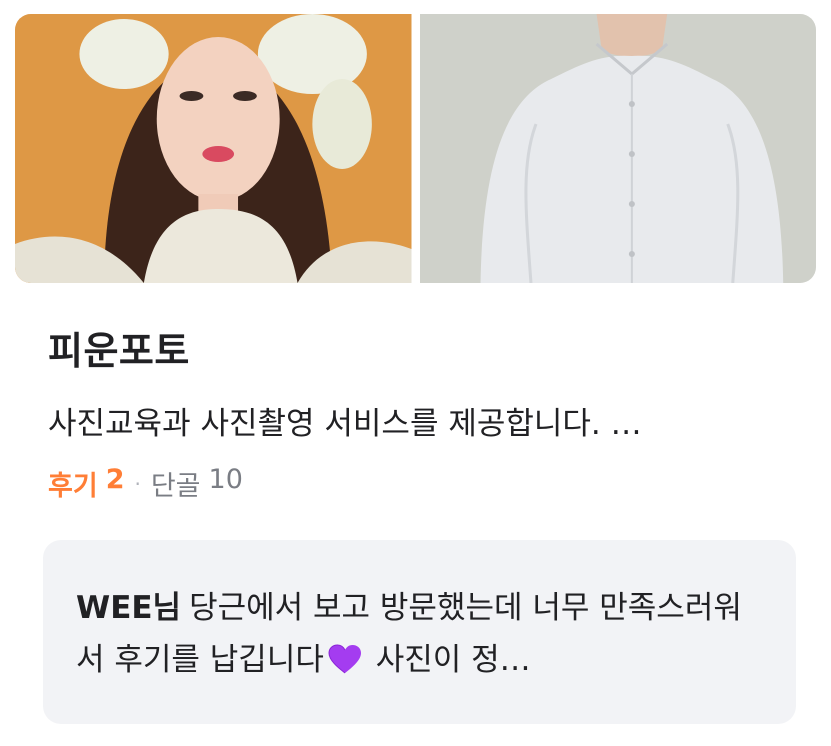 This screenshot has width=831, height=746. What do you see at coordinates (129, 608) in the screenshot?
I see `reviewer-name: WEE님` at bounding box center [129, 608].